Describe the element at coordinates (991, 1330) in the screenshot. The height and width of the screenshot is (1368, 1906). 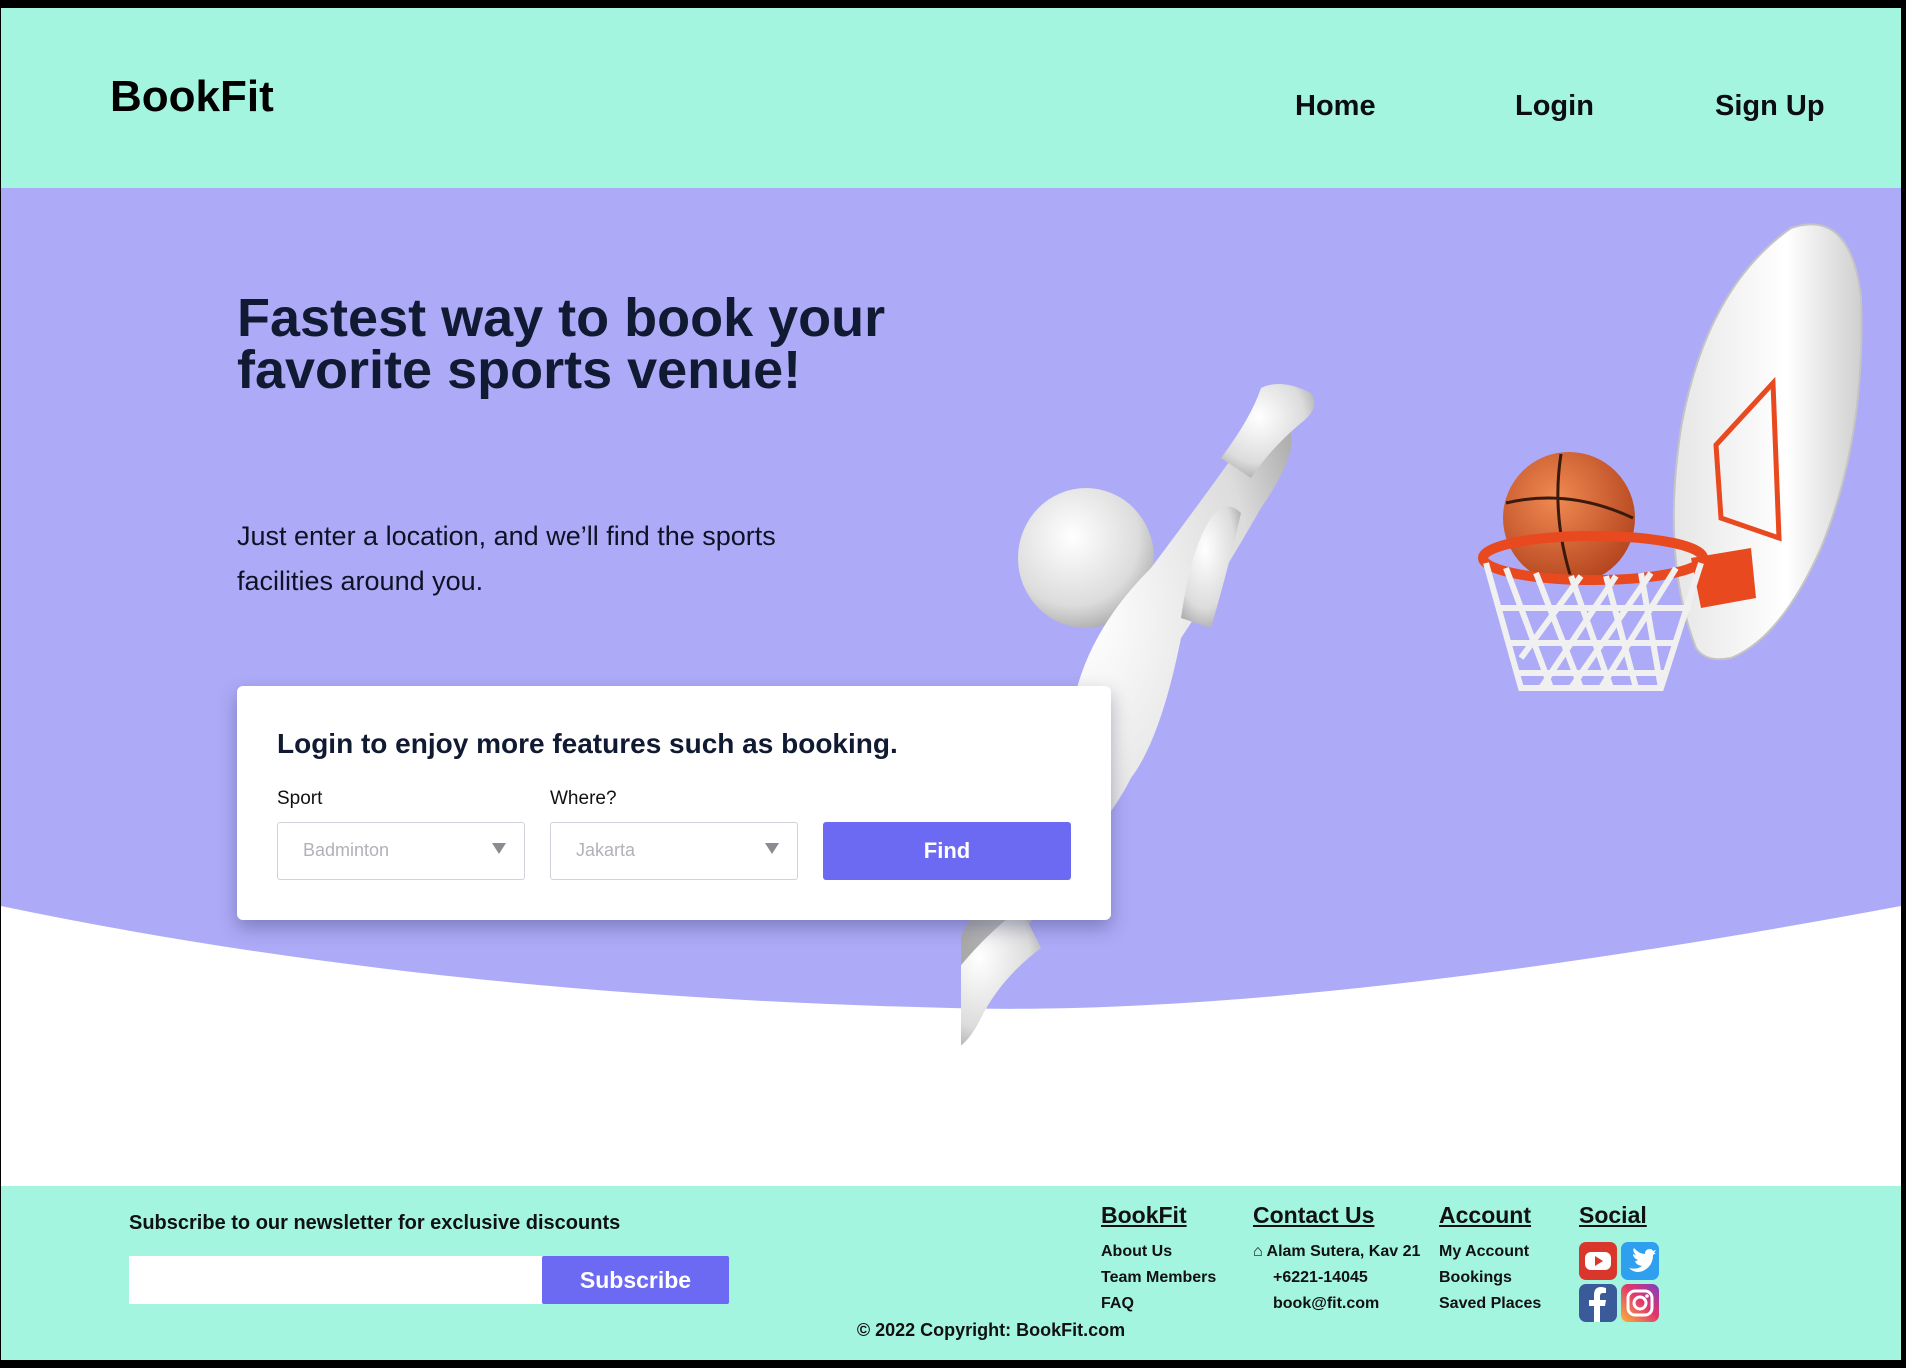
I see `copyright-text: © 2022 Copyright: BookFit.com` at that location.